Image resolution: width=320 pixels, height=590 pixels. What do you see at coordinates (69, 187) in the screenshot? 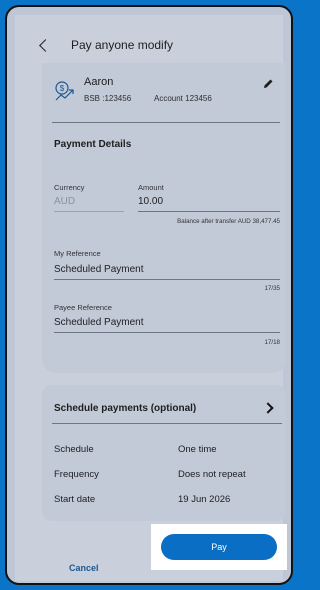
I see `currency-label: Currency` at bounding box center [69, 187].